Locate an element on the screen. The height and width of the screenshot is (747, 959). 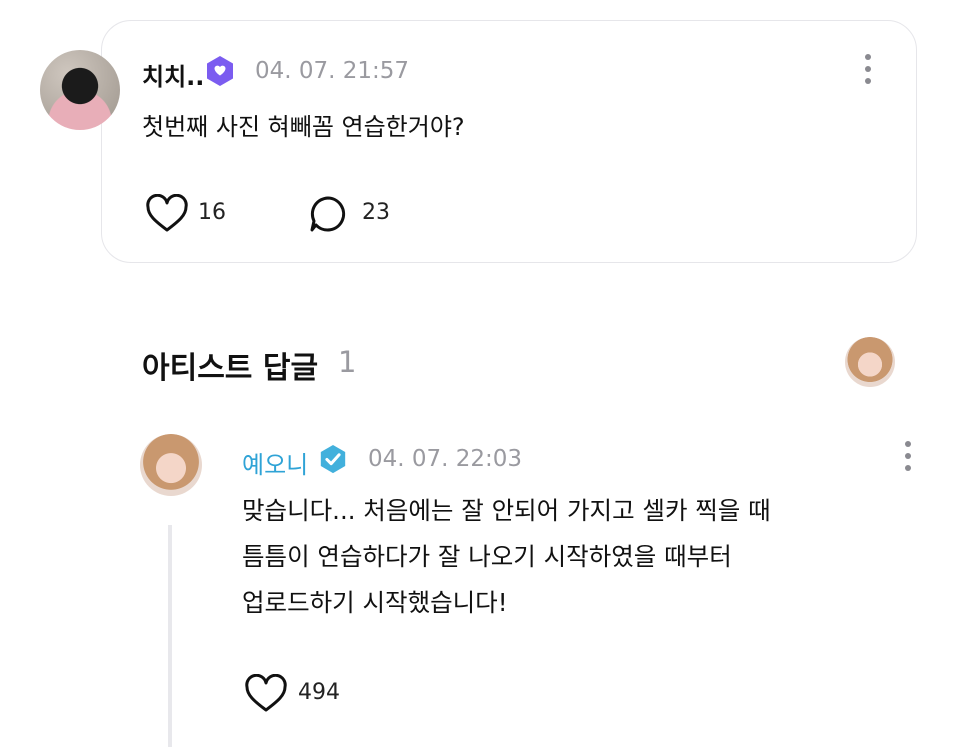
artist-avatar is located at coordinates (171, 465).